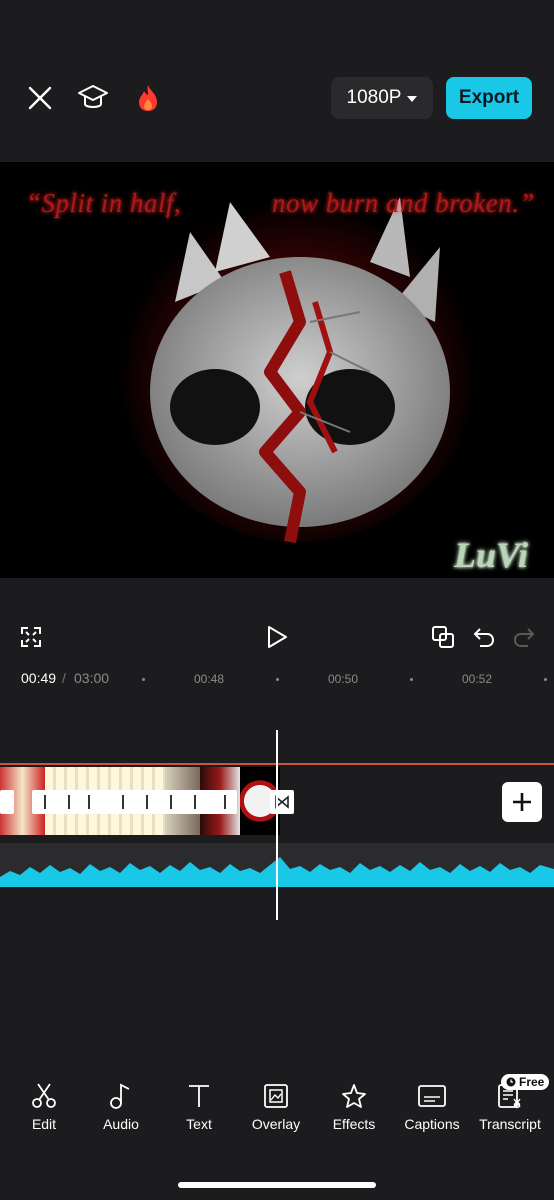 The width and height of the screenshot is (554, 1200). What do you see at coordinates (199, 1096) in the screenshot?
I see `text-icon` at bounding box center [199, 1096].